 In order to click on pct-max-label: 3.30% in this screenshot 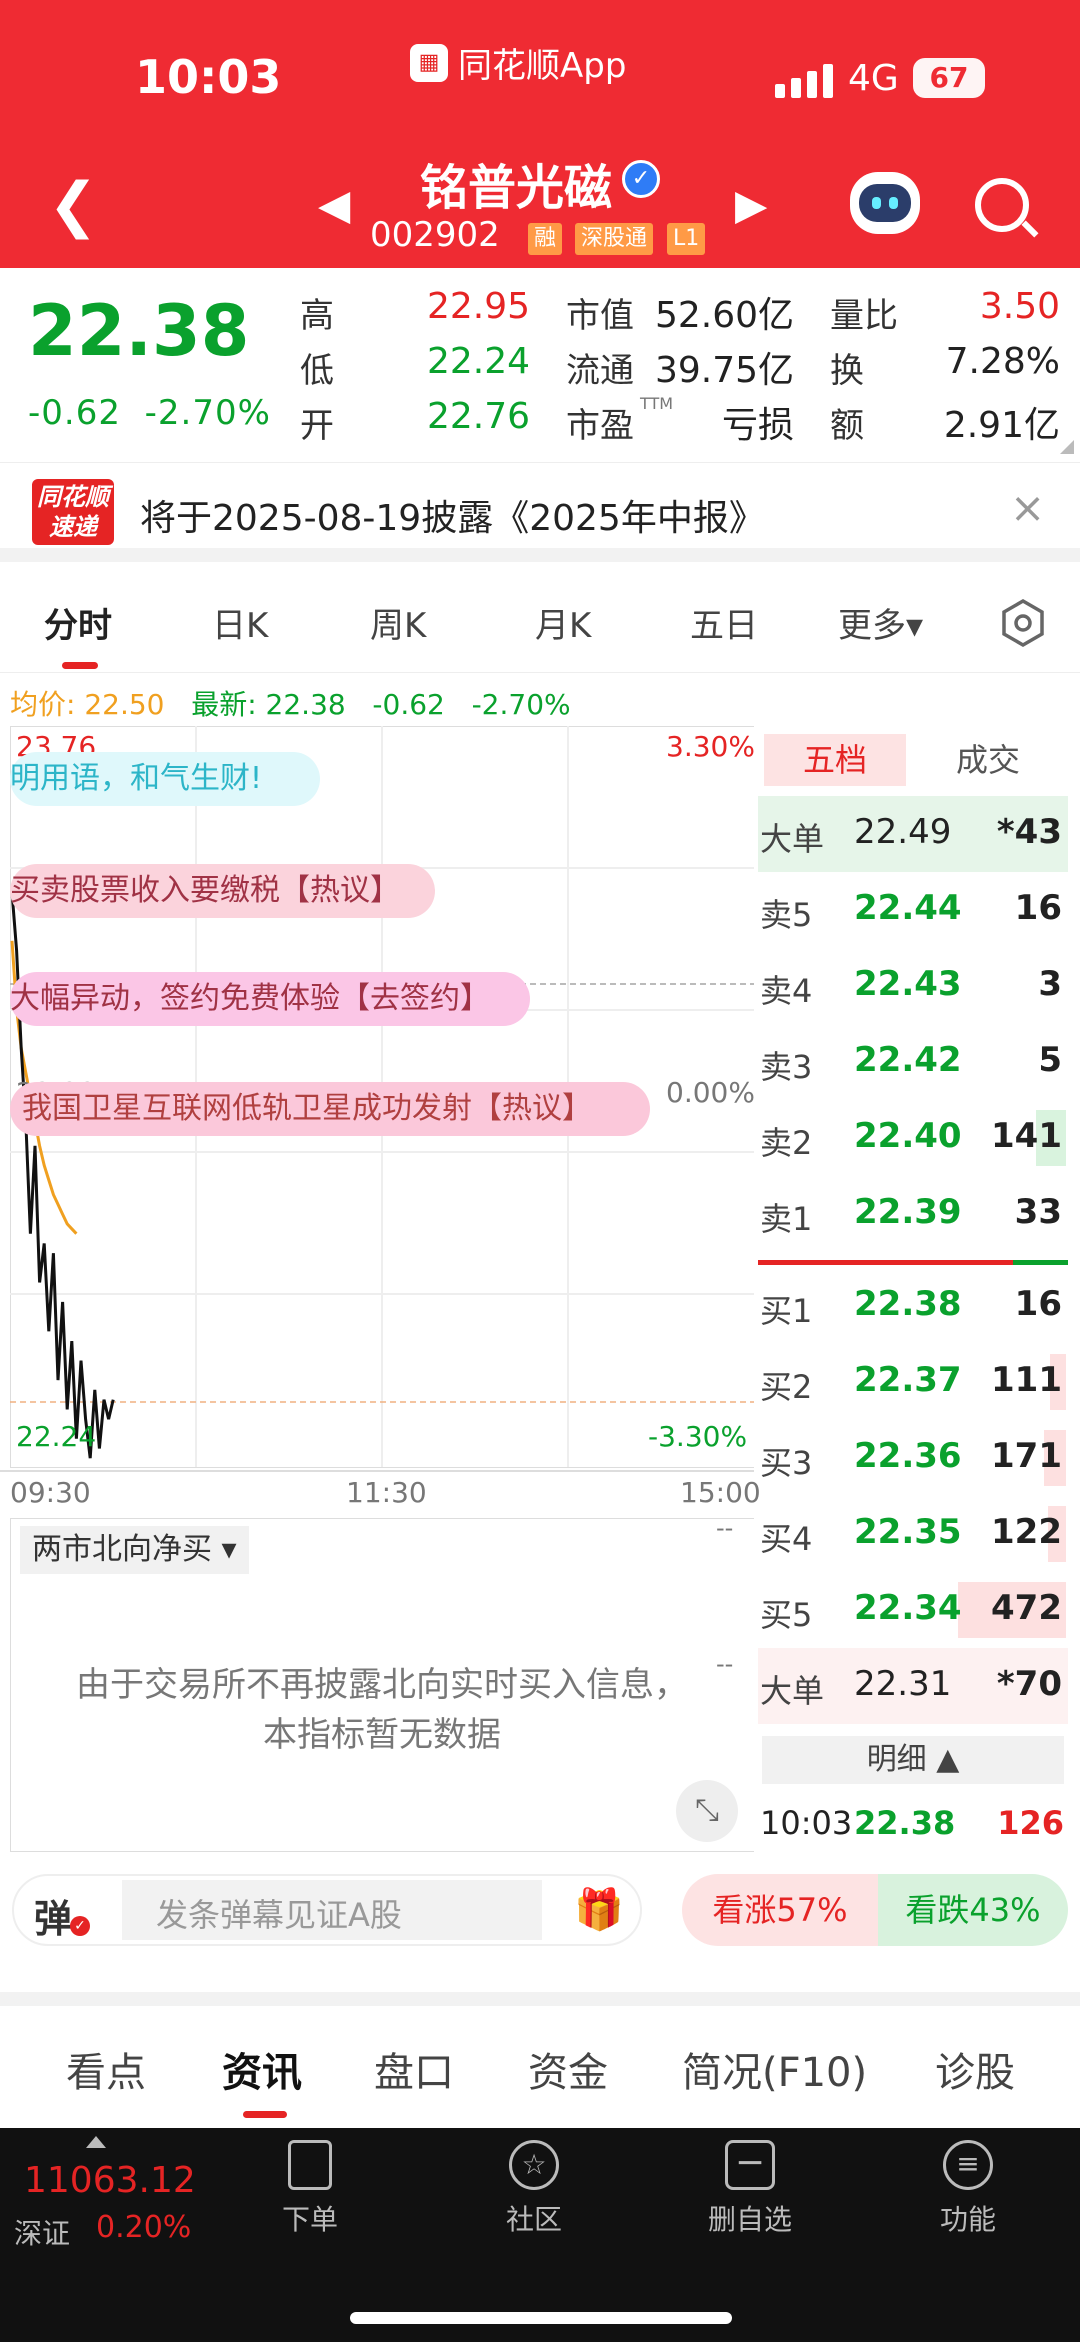, I will do `click(710, 746)`.